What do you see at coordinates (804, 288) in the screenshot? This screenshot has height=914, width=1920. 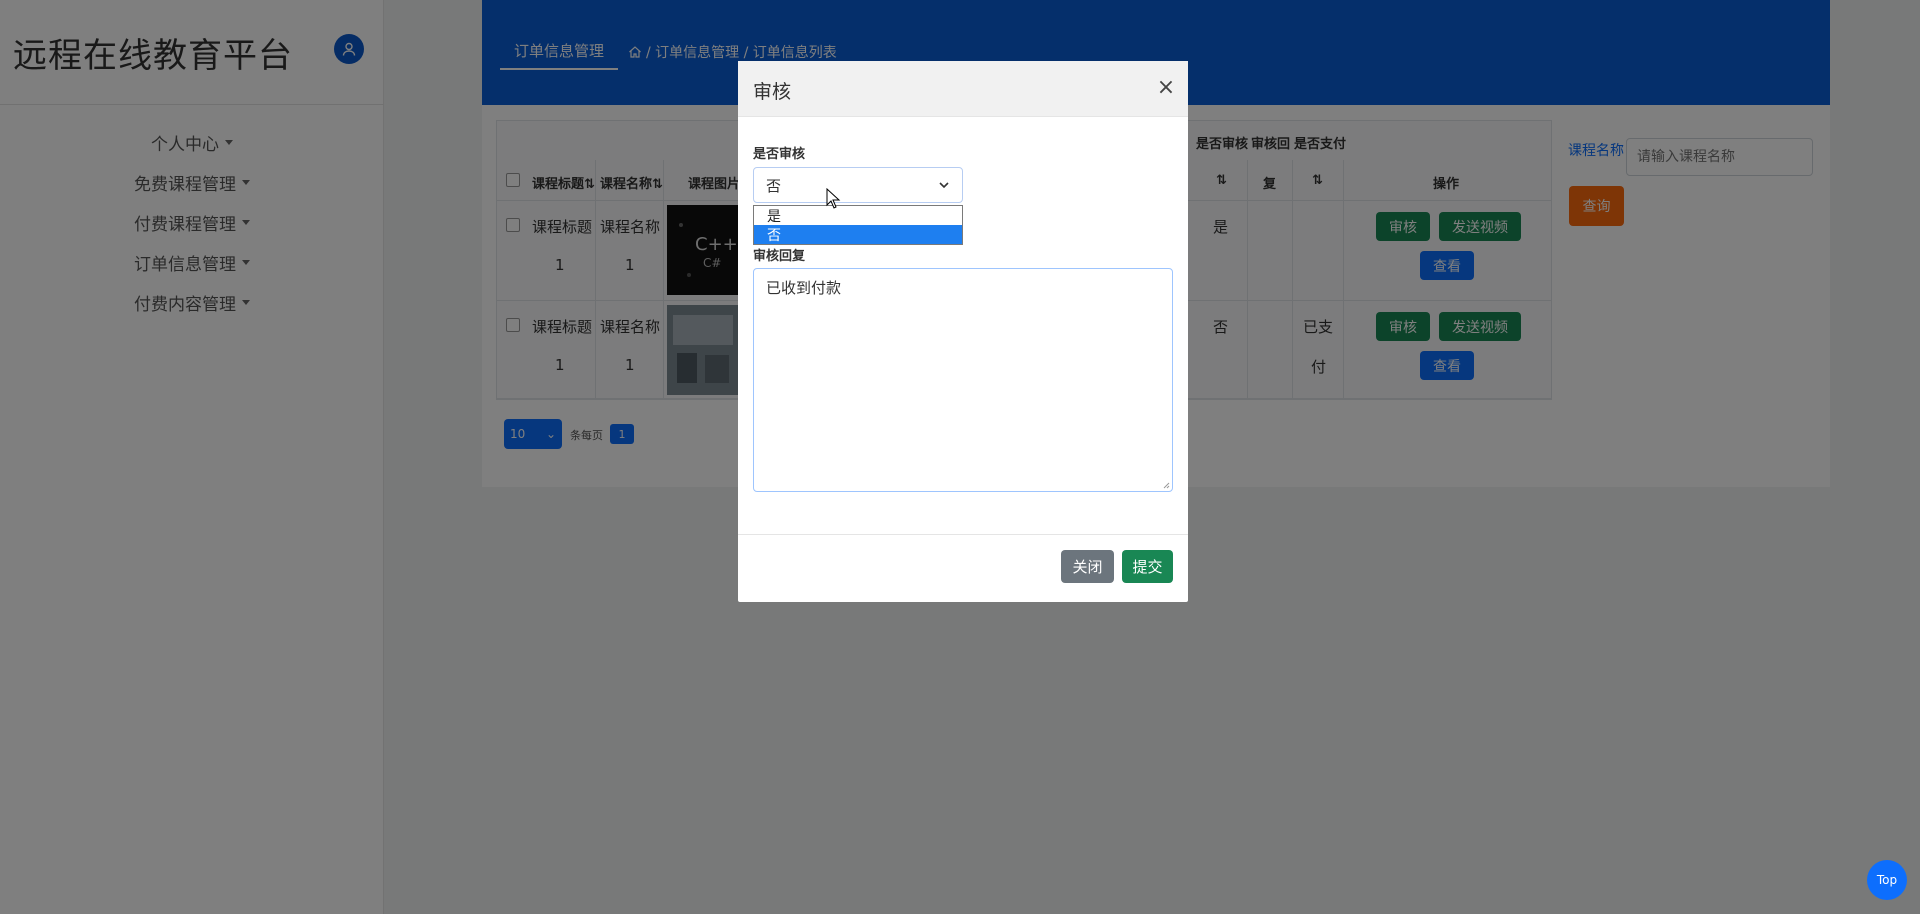 I see `textarea-value: 已收到付款` at bounding box center [804, 288].